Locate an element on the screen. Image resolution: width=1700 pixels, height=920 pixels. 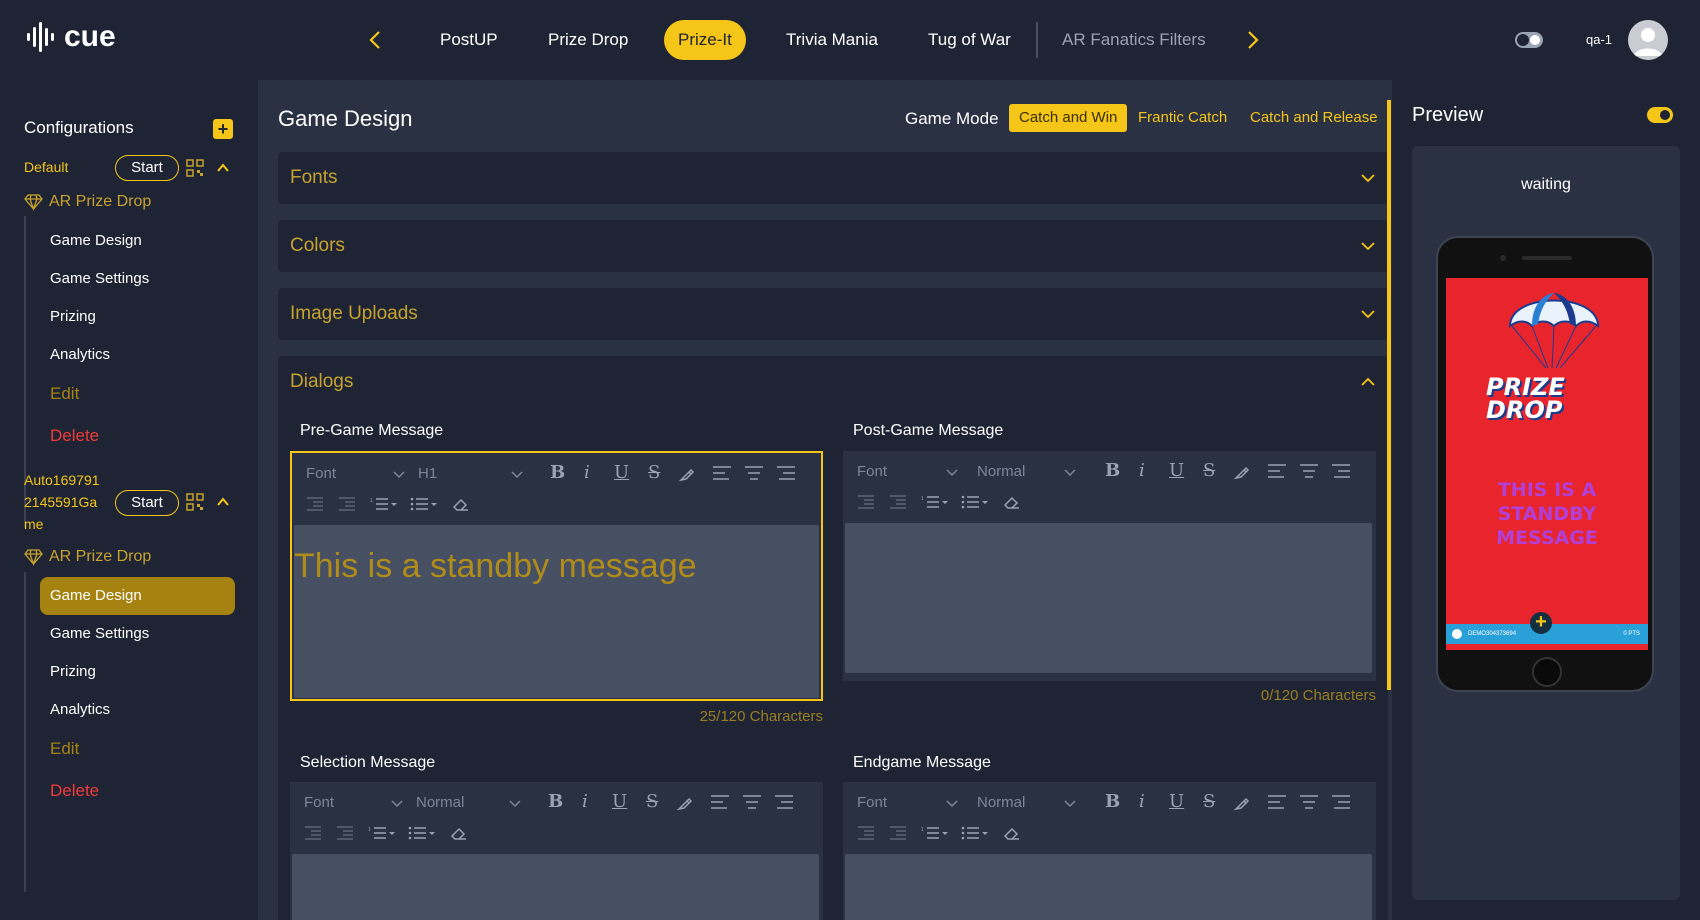
config-name-line-3: me is located at coordinates (33, 524).